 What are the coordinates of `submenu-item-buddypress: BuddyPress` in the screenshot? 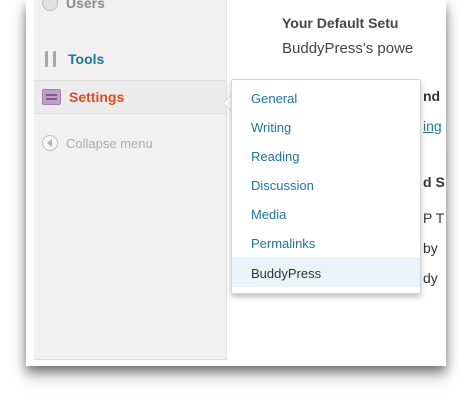 It's located at (326, 272).